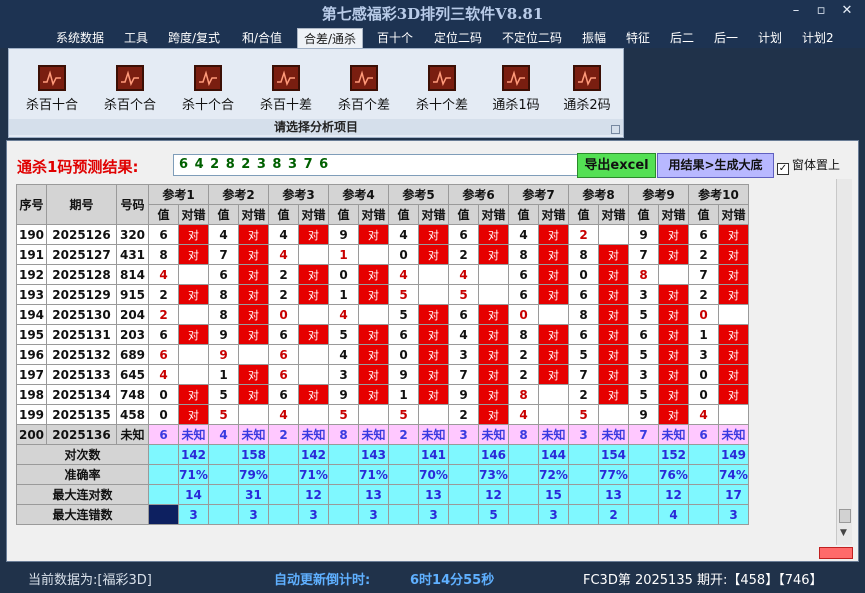 This screenshot has height=593, width=865. I want to click on menu-plan: 计划, so click(770, 38).